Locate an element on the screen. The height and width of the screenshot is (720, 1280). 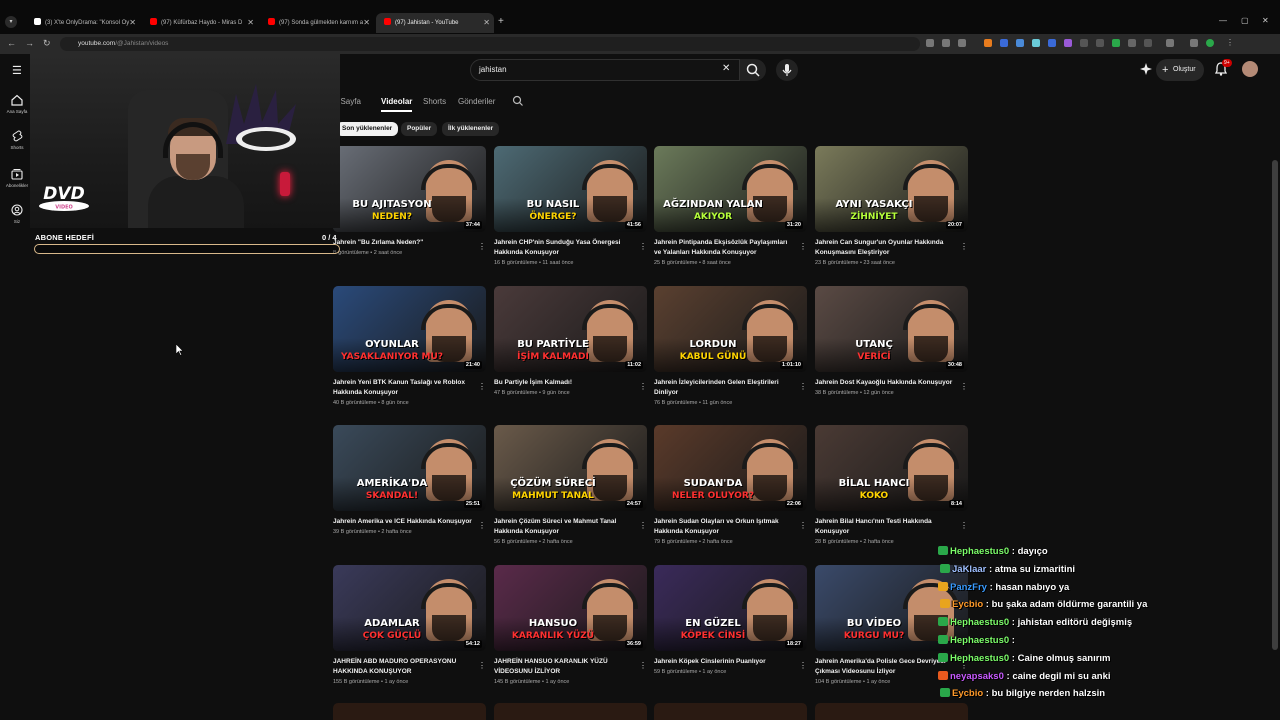
guide-item-home: Ana Sayfa is located at coordinates (17, 104).